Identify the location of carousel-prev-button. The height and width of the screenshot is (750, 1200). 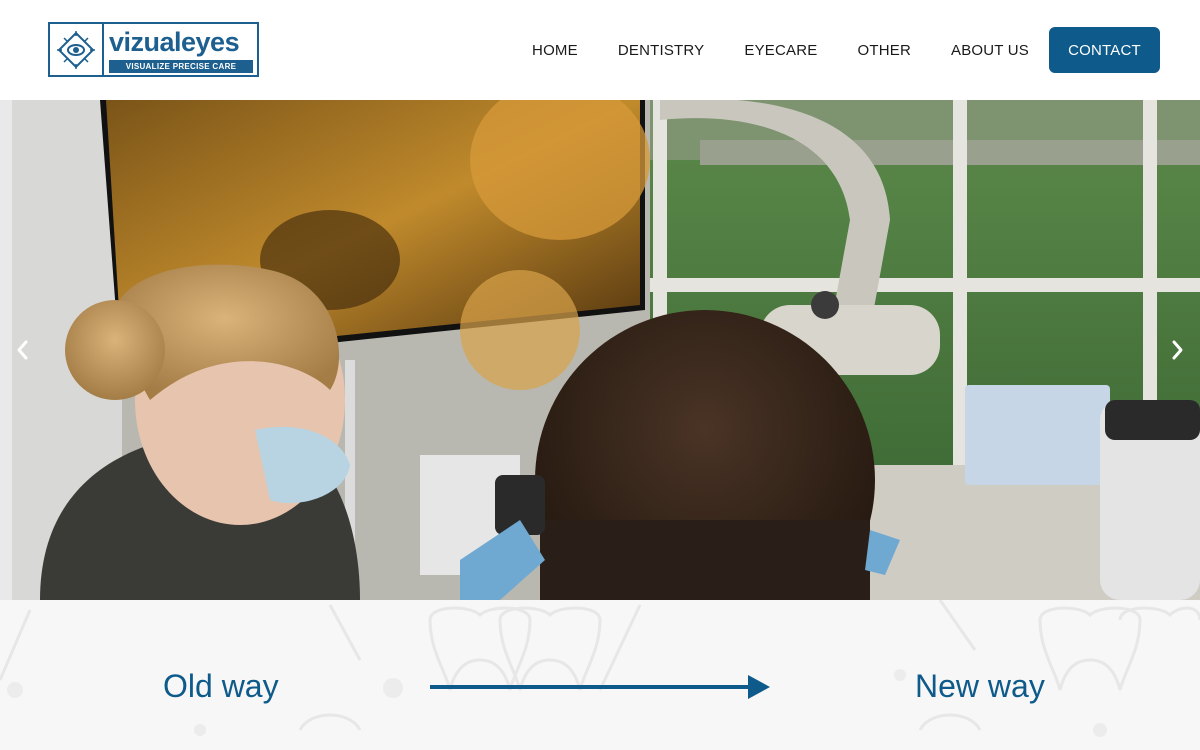
(22, 350).